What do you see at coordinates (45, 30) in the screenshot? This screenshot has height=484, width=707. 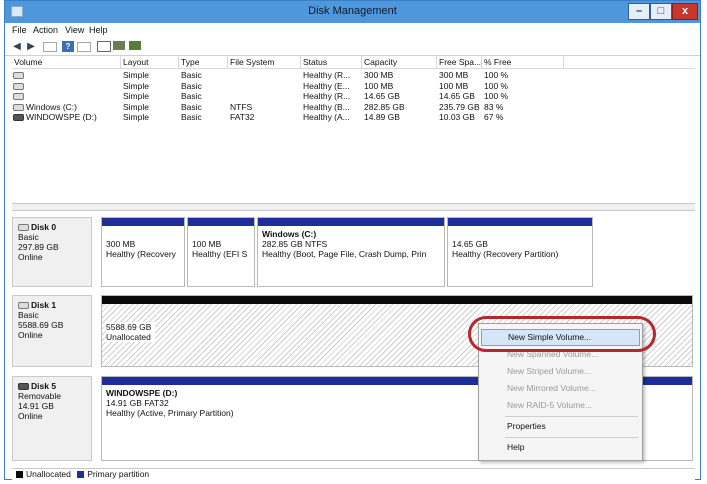 I see `menu-action: Action` at bounding box center [45, 30].